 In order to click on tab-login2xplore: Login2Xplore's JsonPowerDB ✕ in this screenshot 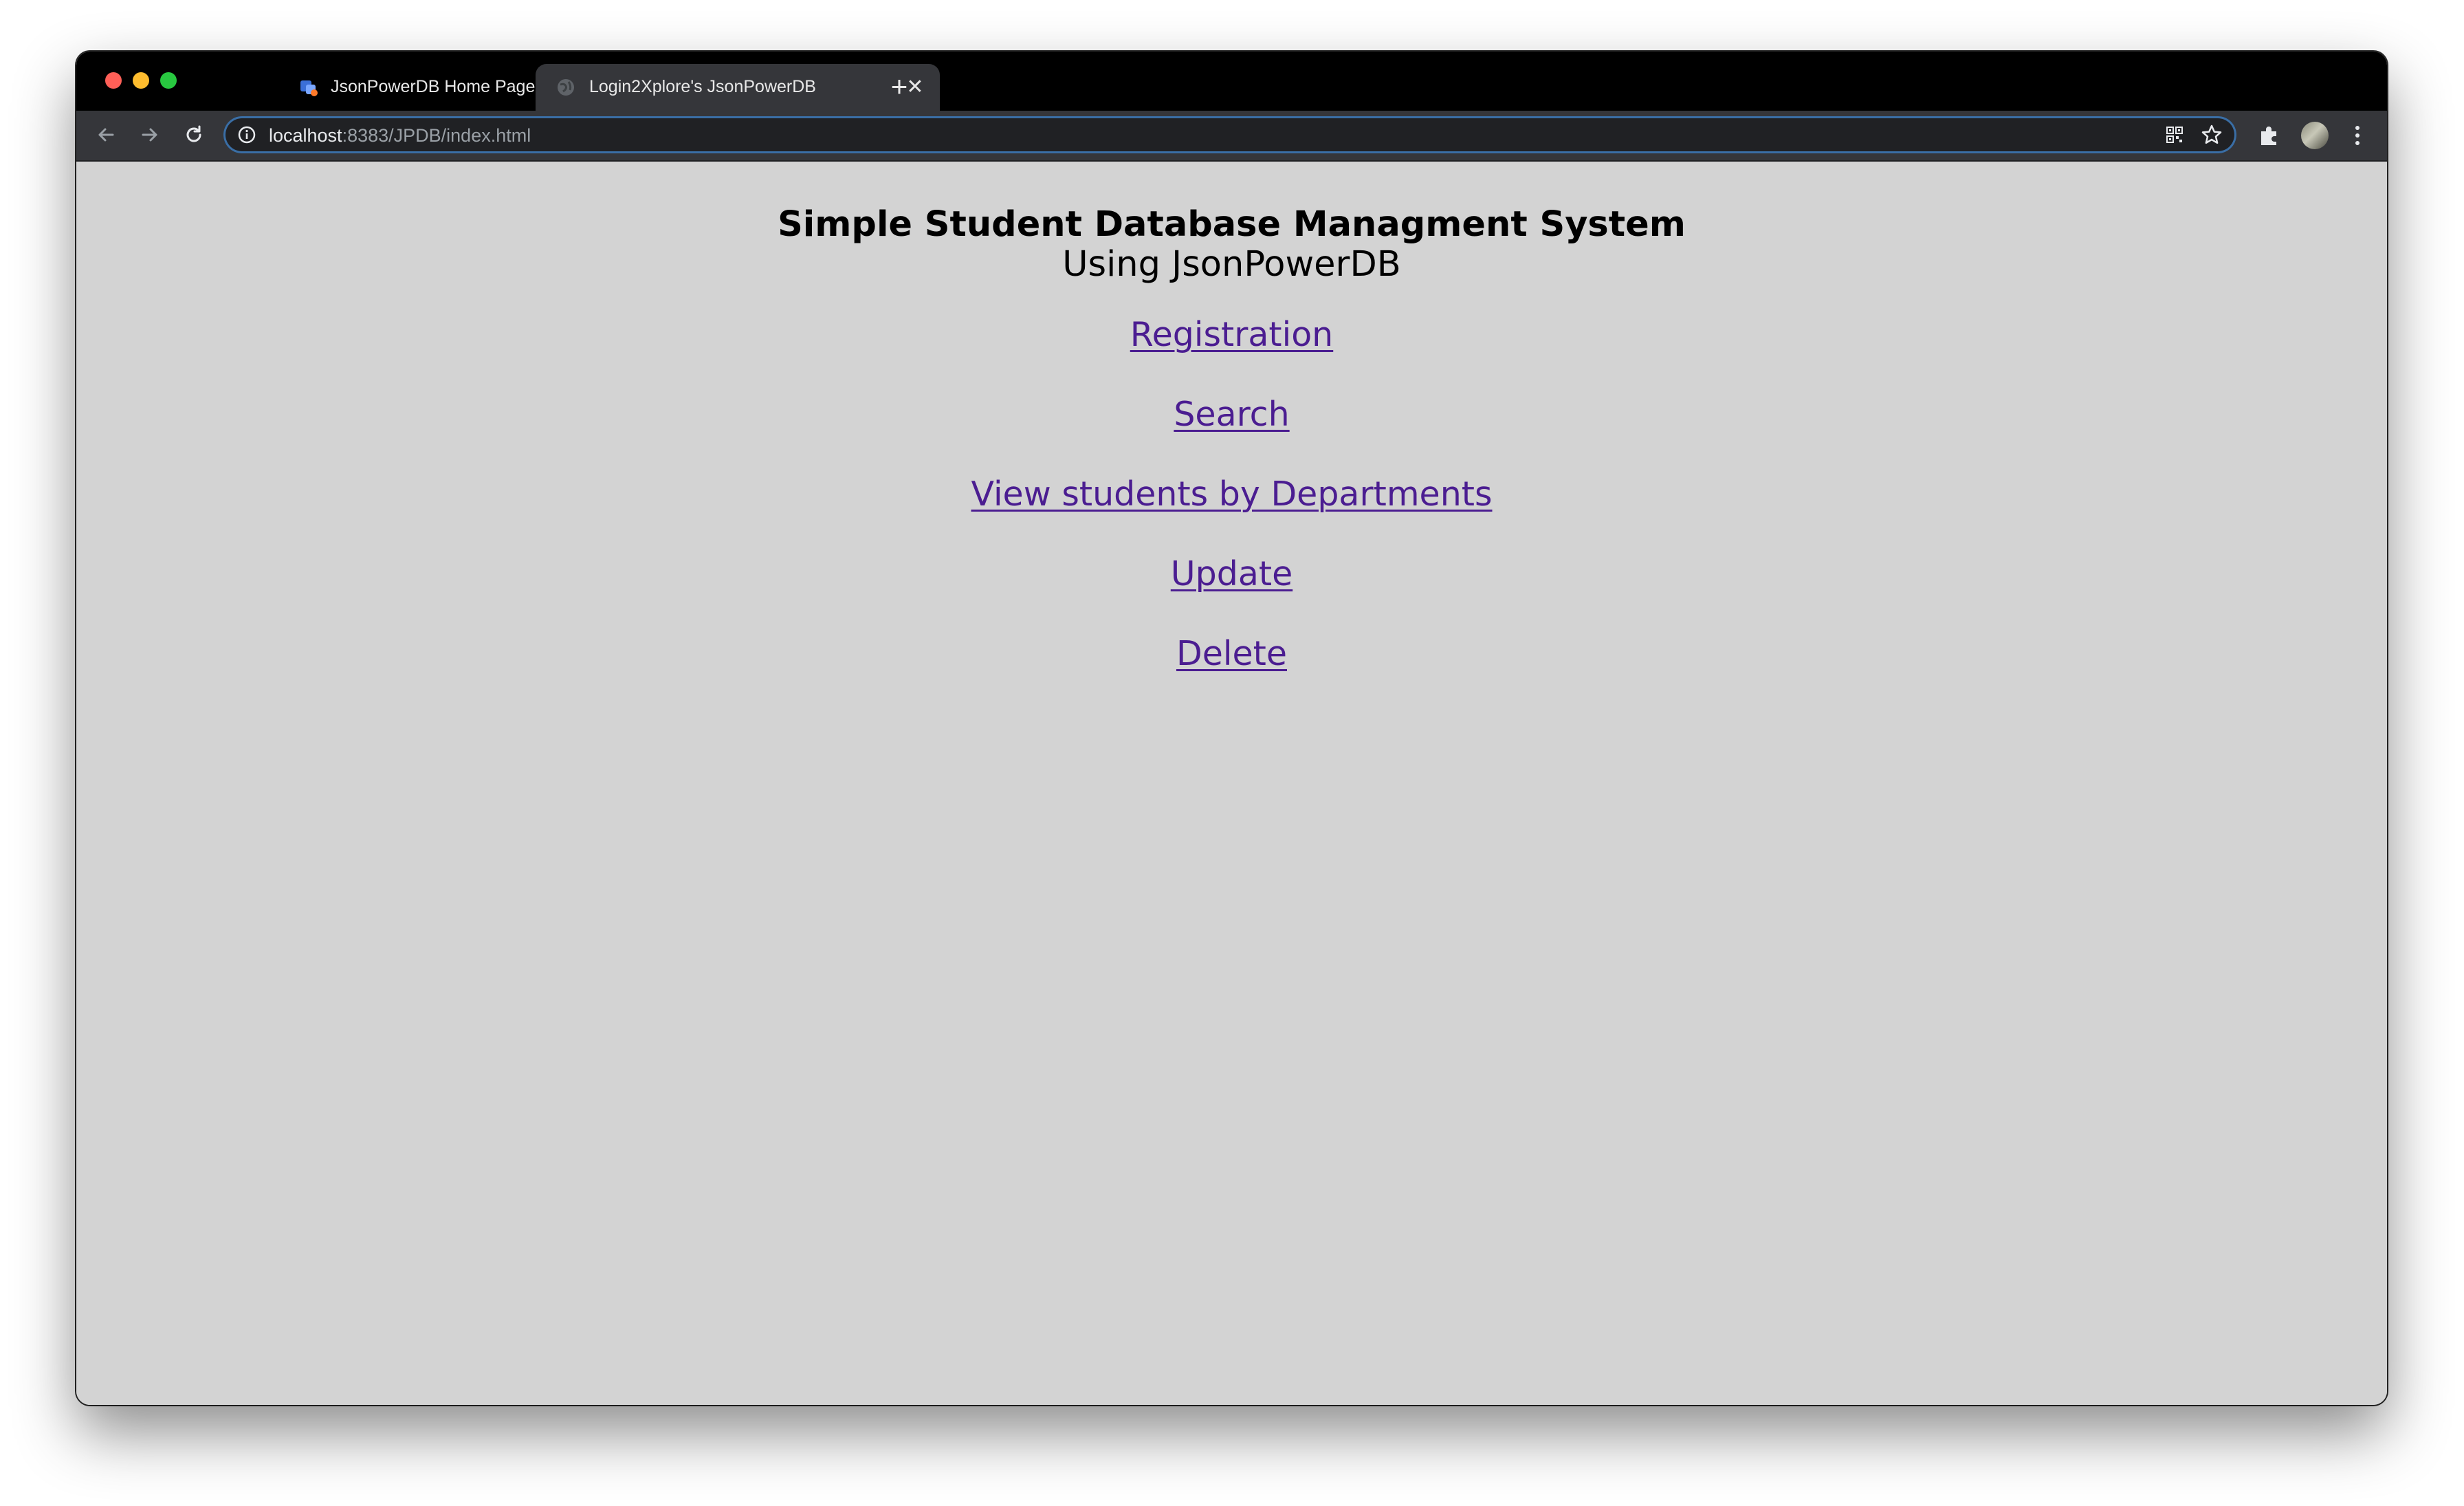, I will do `click(738, 87)`.